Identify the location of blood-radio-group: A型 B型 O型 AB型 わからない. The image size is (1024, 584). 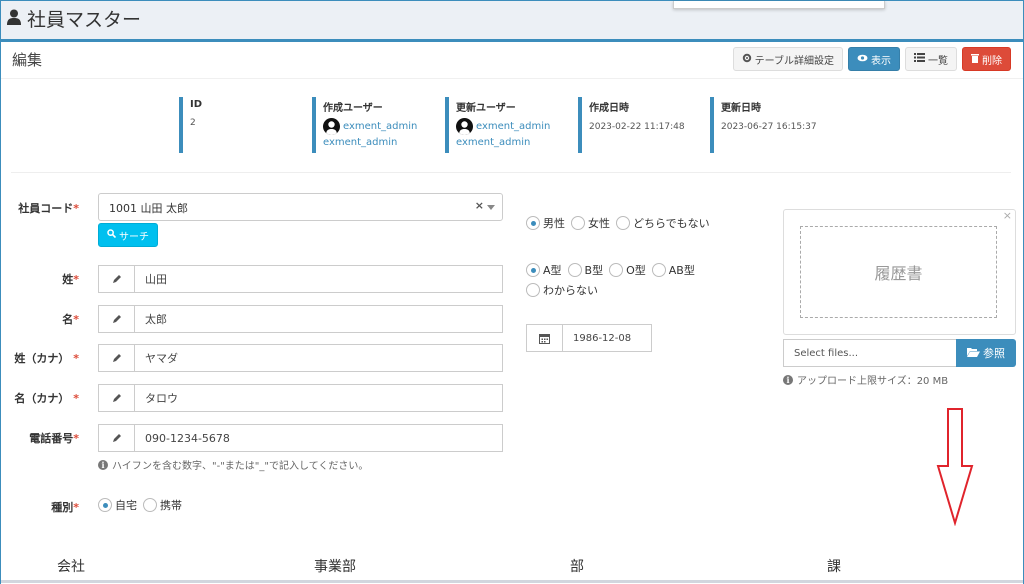
(626, 280).